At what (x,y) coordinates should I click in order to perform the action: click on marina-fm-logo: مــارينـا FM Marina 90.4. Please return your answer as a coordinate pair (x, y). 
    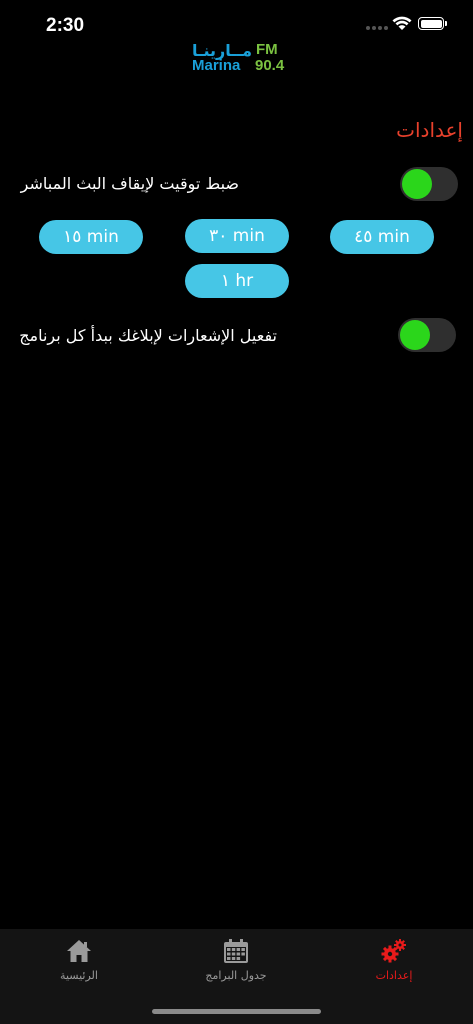
    Looking at the image, I should click on (238, 58).